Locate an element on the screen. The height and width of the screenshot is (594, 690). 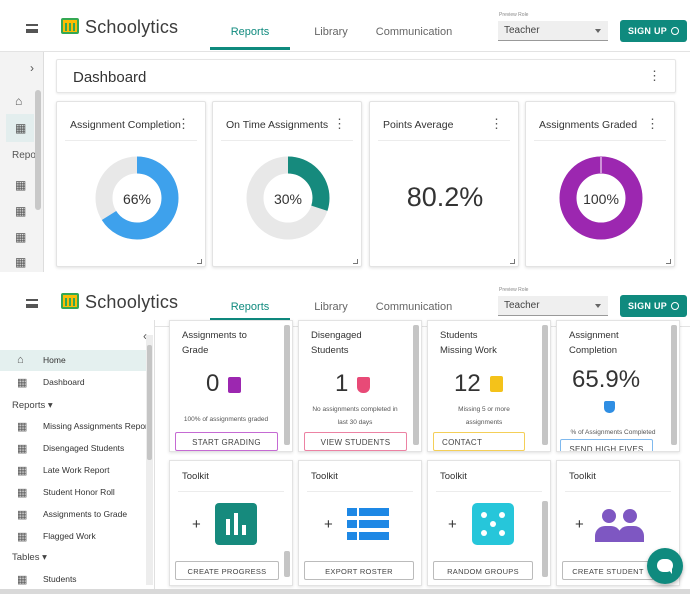
sidebar-group-reports: Reports ▾ is located at coordinates (32, 405).